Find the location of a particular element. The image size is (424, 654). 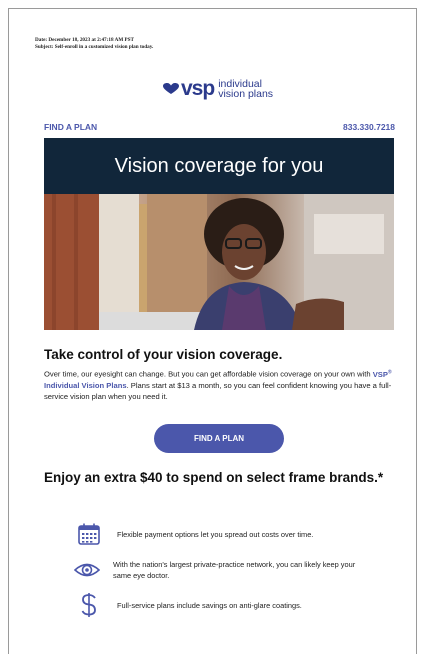

find-a-plan-button: FIND A PLAN is located at coordinates (219, 438).